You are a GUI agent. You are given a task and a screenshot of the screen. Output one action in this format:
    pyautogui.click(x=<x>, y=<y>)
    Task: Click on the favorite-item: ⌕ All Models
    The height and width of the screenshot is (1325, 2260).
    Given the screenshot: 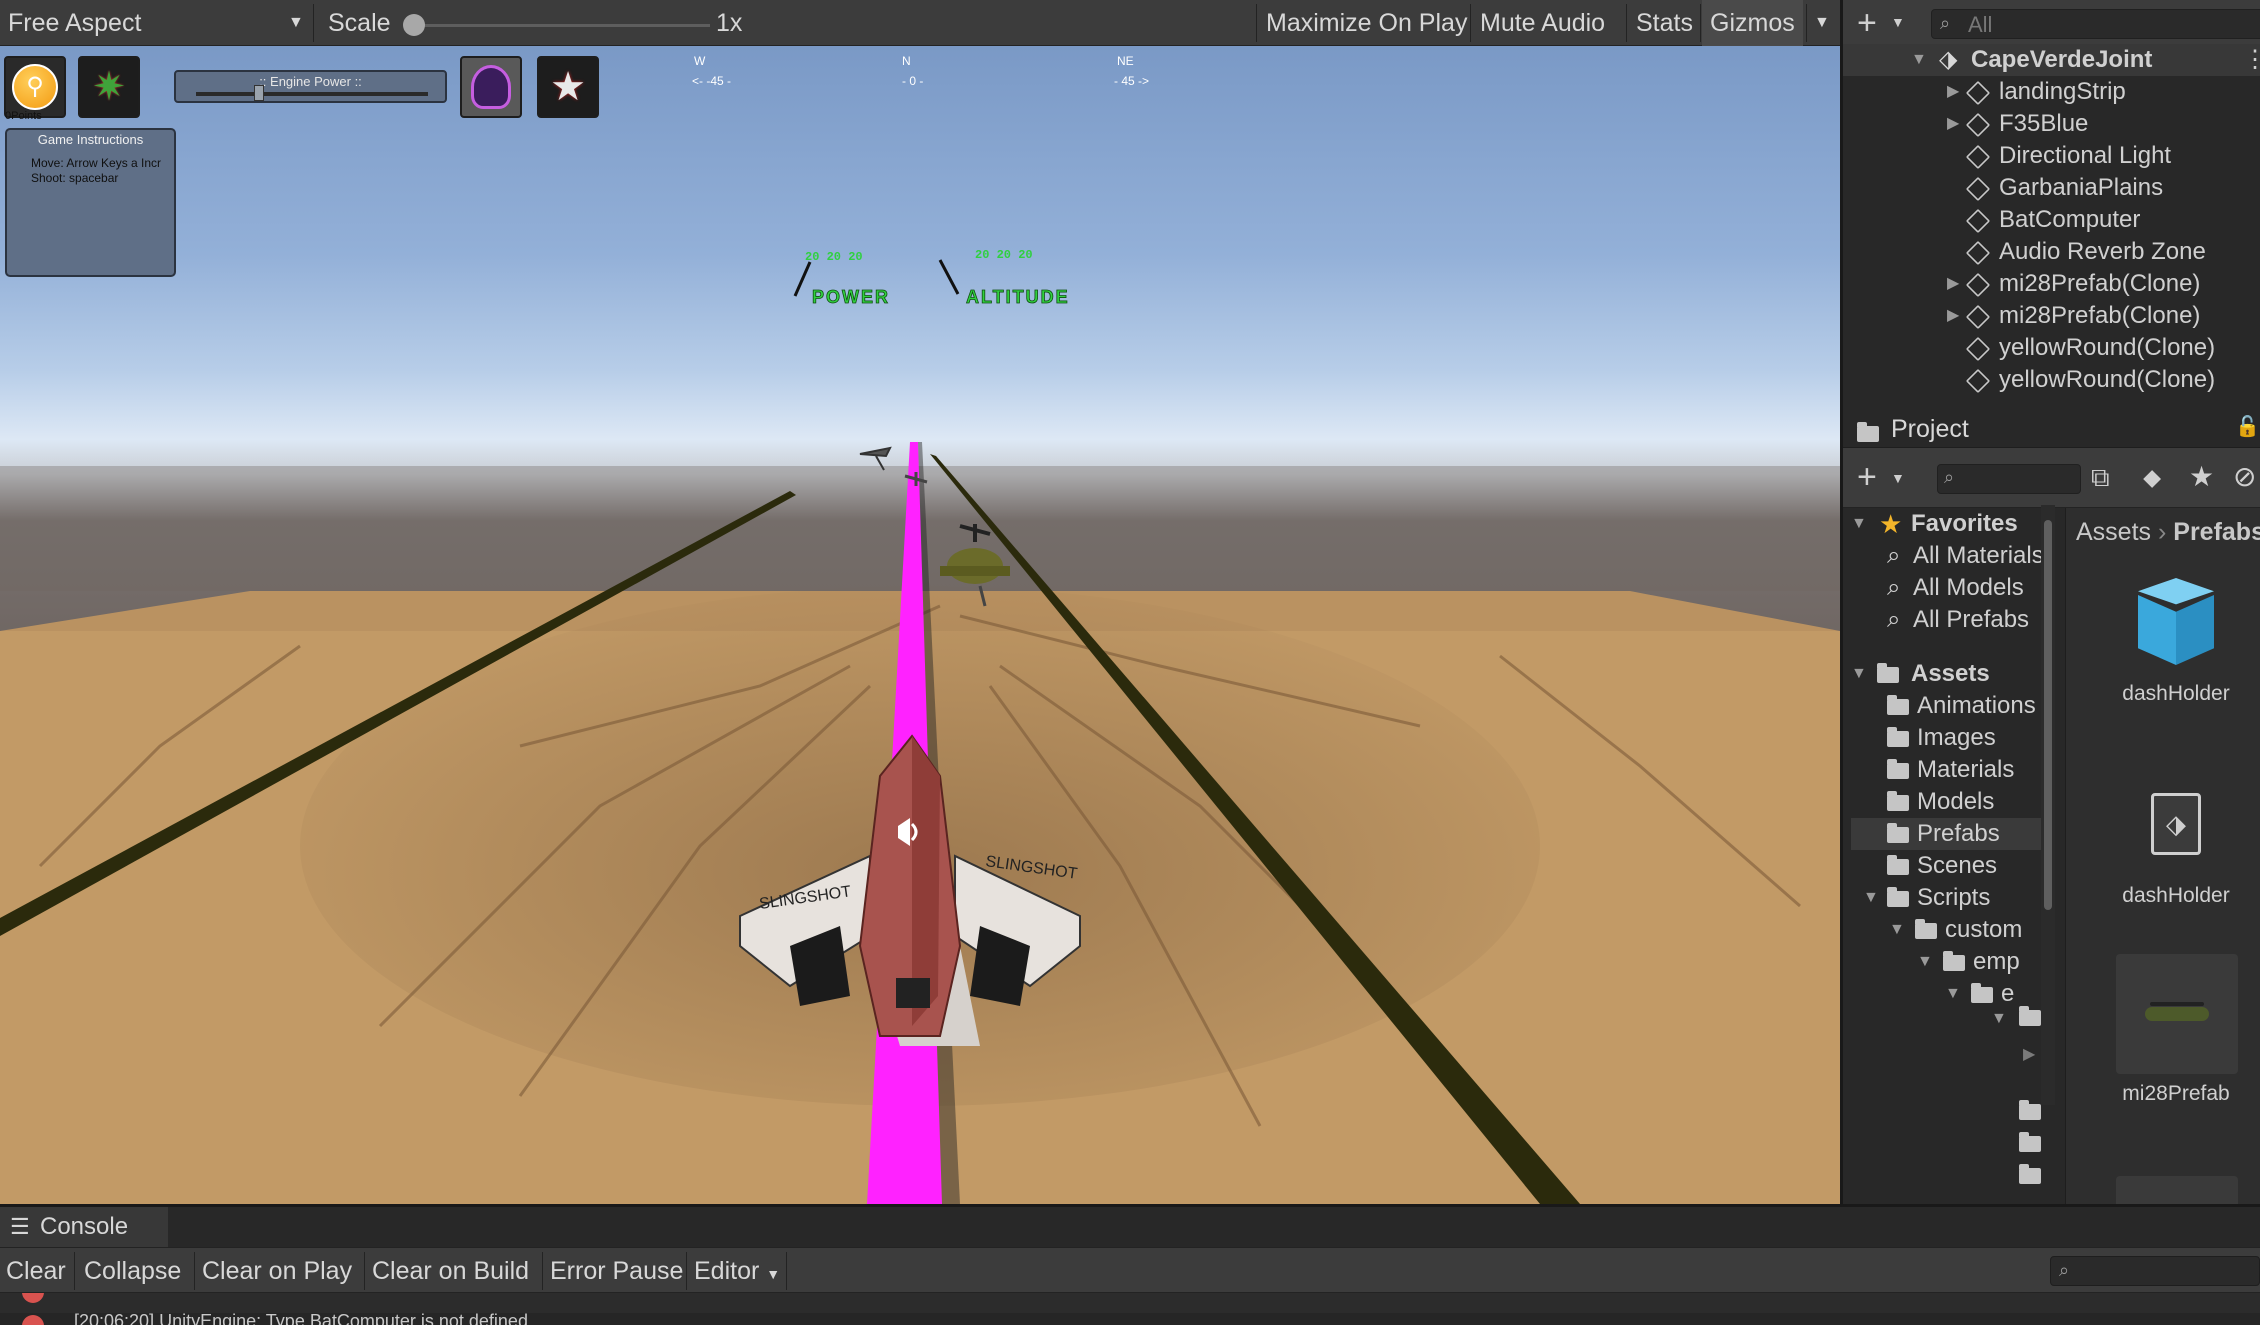 What is the action you would take?
    pyautogui.click(x=1946, y=588)
    